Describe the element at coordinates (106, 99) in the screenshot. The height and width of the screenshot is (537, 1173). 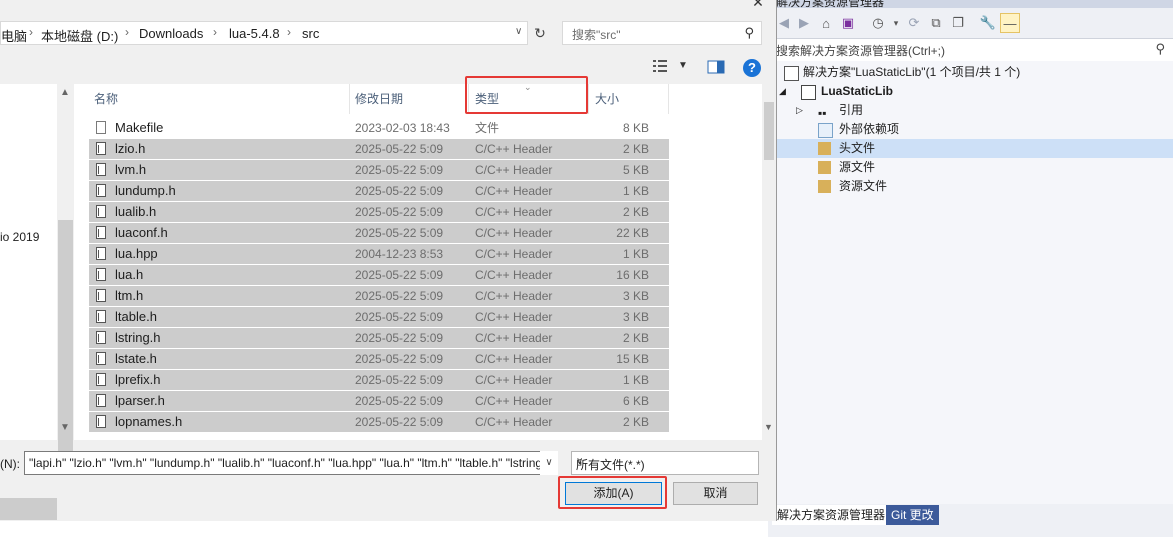
I see `column-header-name: 名称` at that location.